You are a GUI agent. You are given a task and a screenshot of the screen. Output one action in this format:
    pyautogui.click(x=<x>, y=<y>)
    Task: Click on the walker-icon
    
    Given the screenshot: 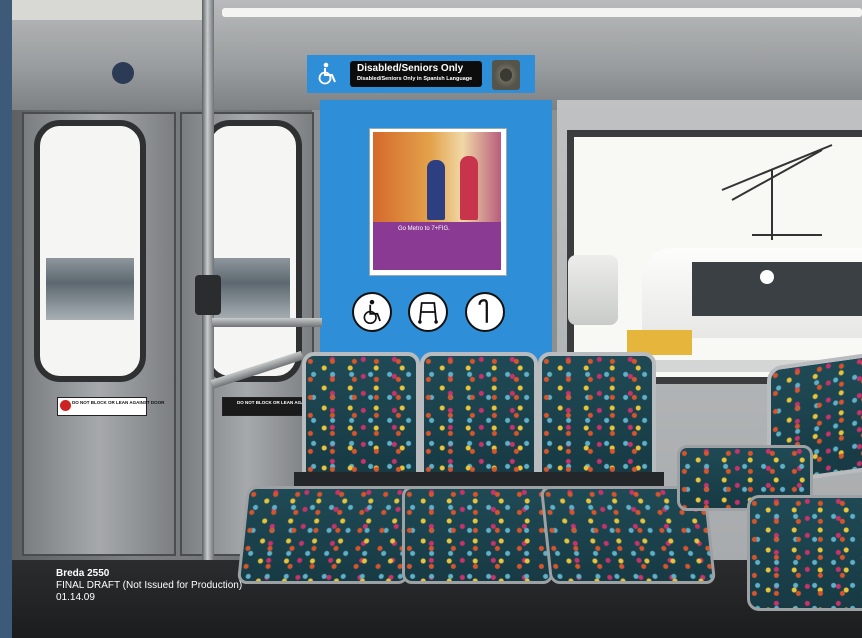 What is the action you would take?
    pyautogui.click(x=428, y=312)
    